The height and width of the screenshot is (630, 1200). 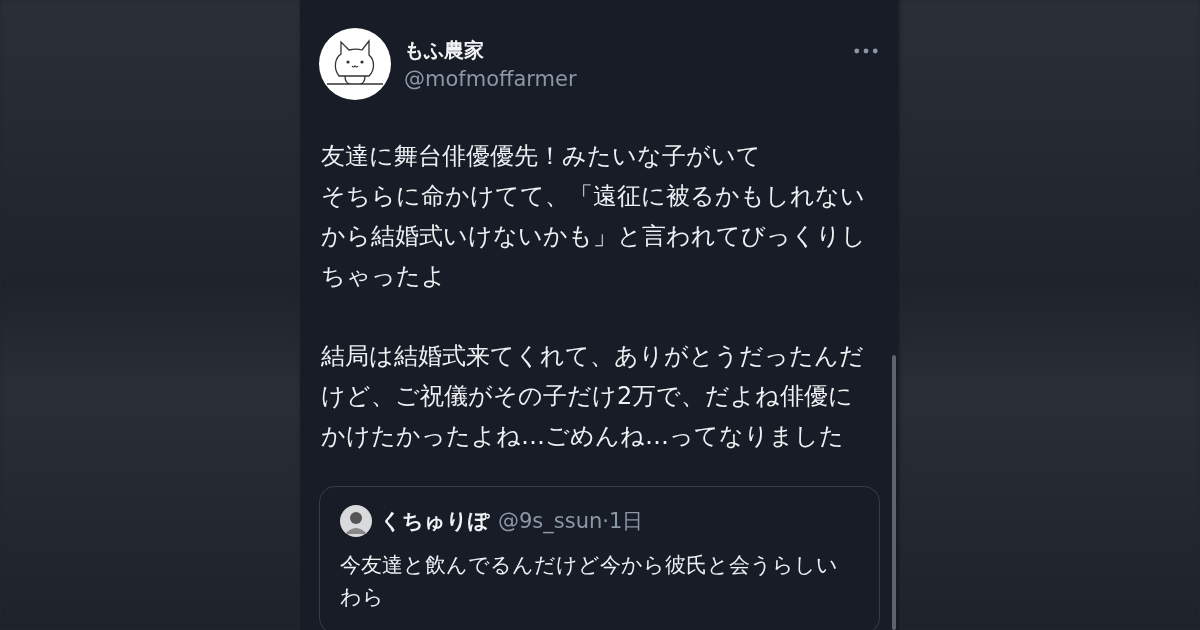 What do you see at coordinates (623, 521) in the screenshot?
I see `post-time: ·1日` at bounding box center [623, 521].